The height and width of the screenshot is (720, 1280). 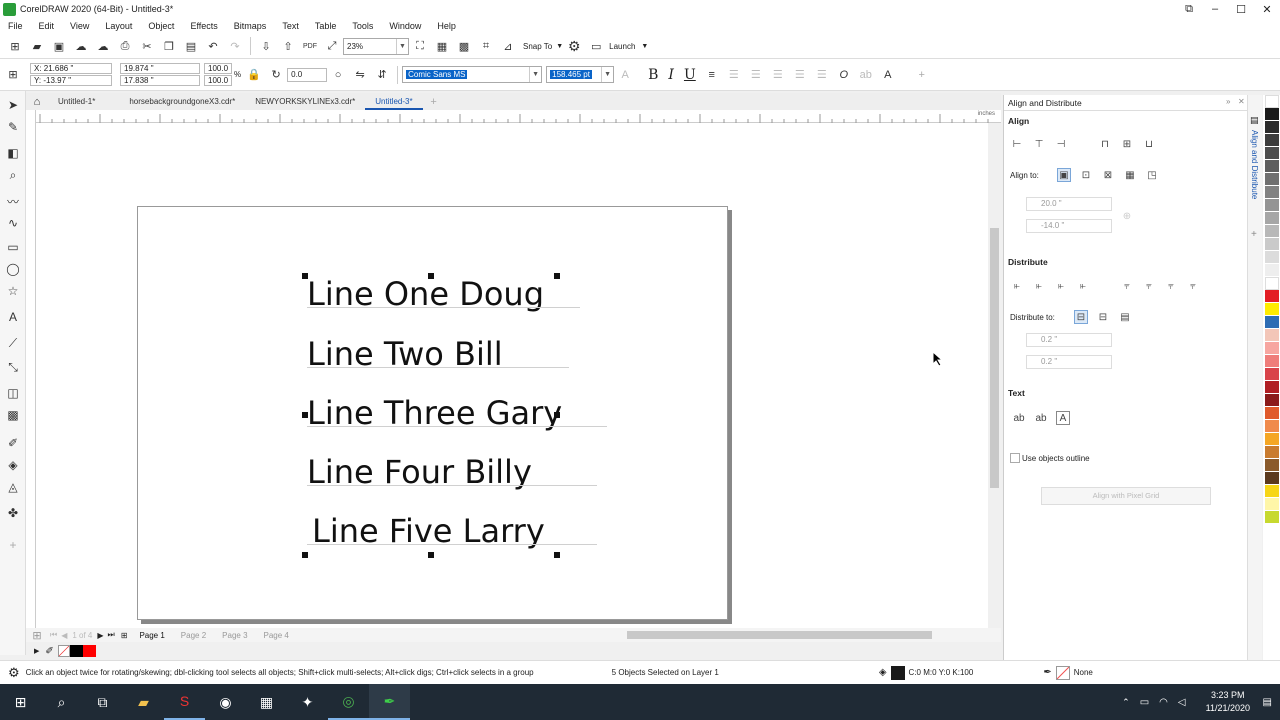 I want to click on add-page-icon: ⊞, so click(x=124, y=635).